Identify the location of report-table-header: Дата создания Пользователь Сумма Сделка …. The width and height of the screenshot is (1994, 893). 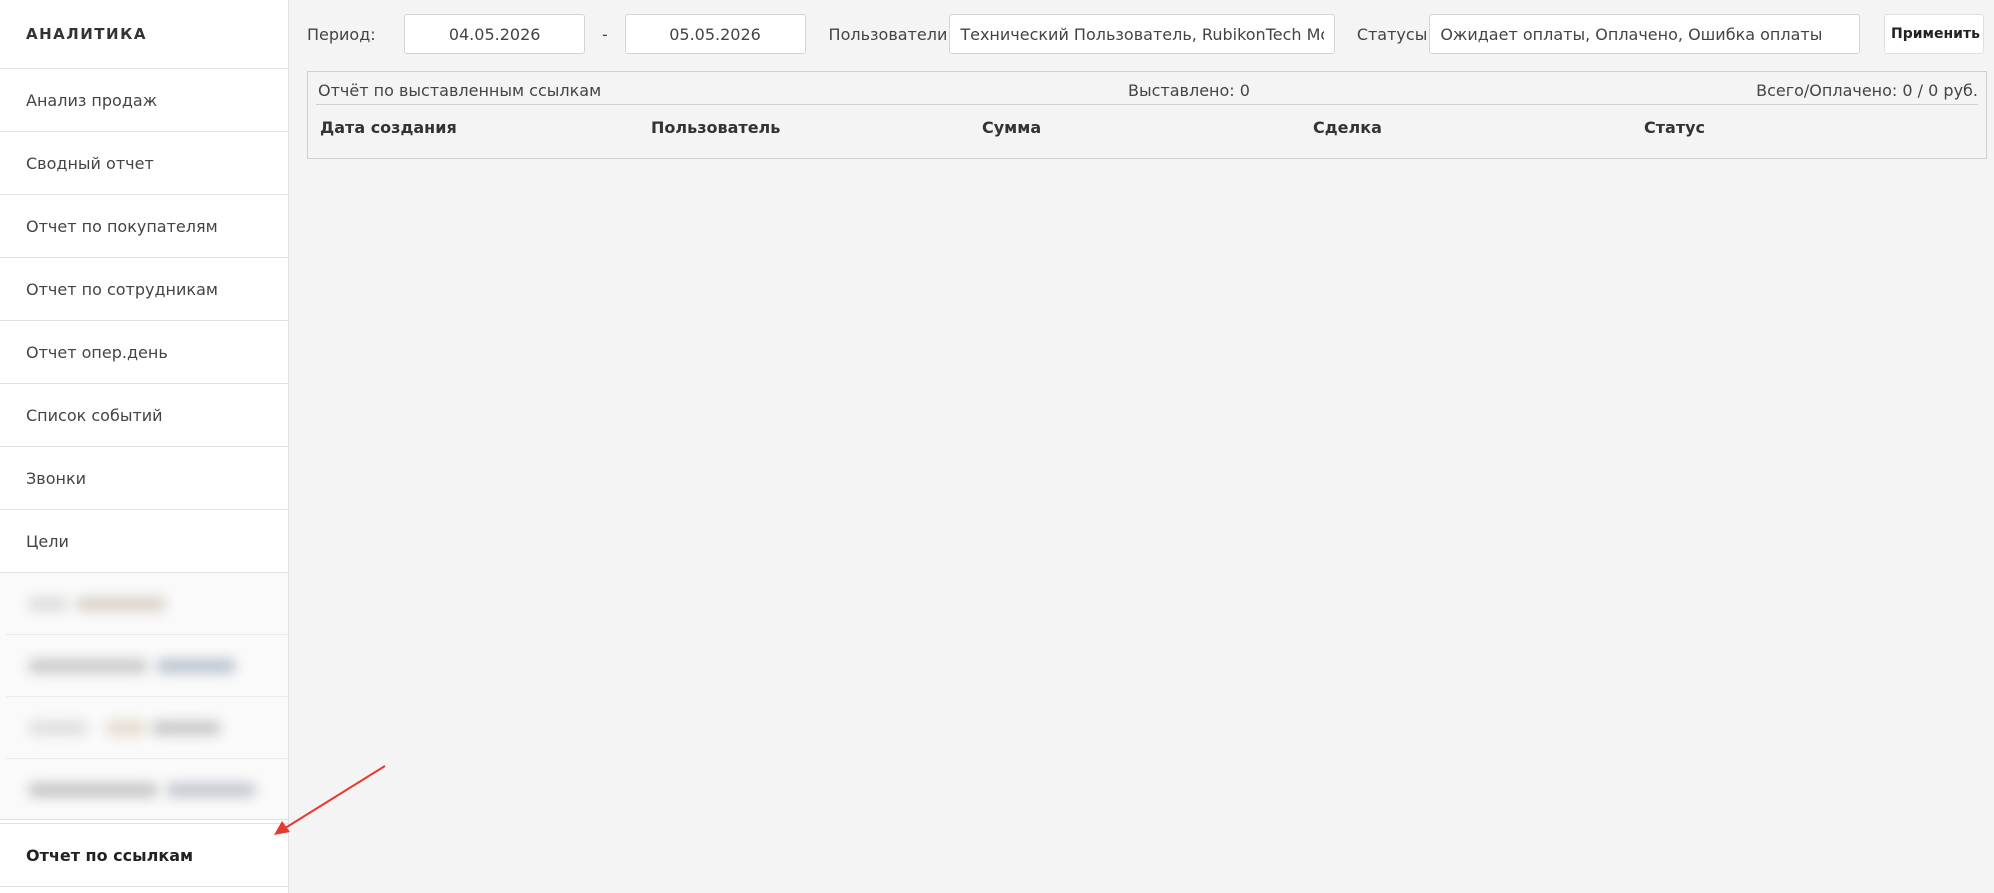
(1147, 125).